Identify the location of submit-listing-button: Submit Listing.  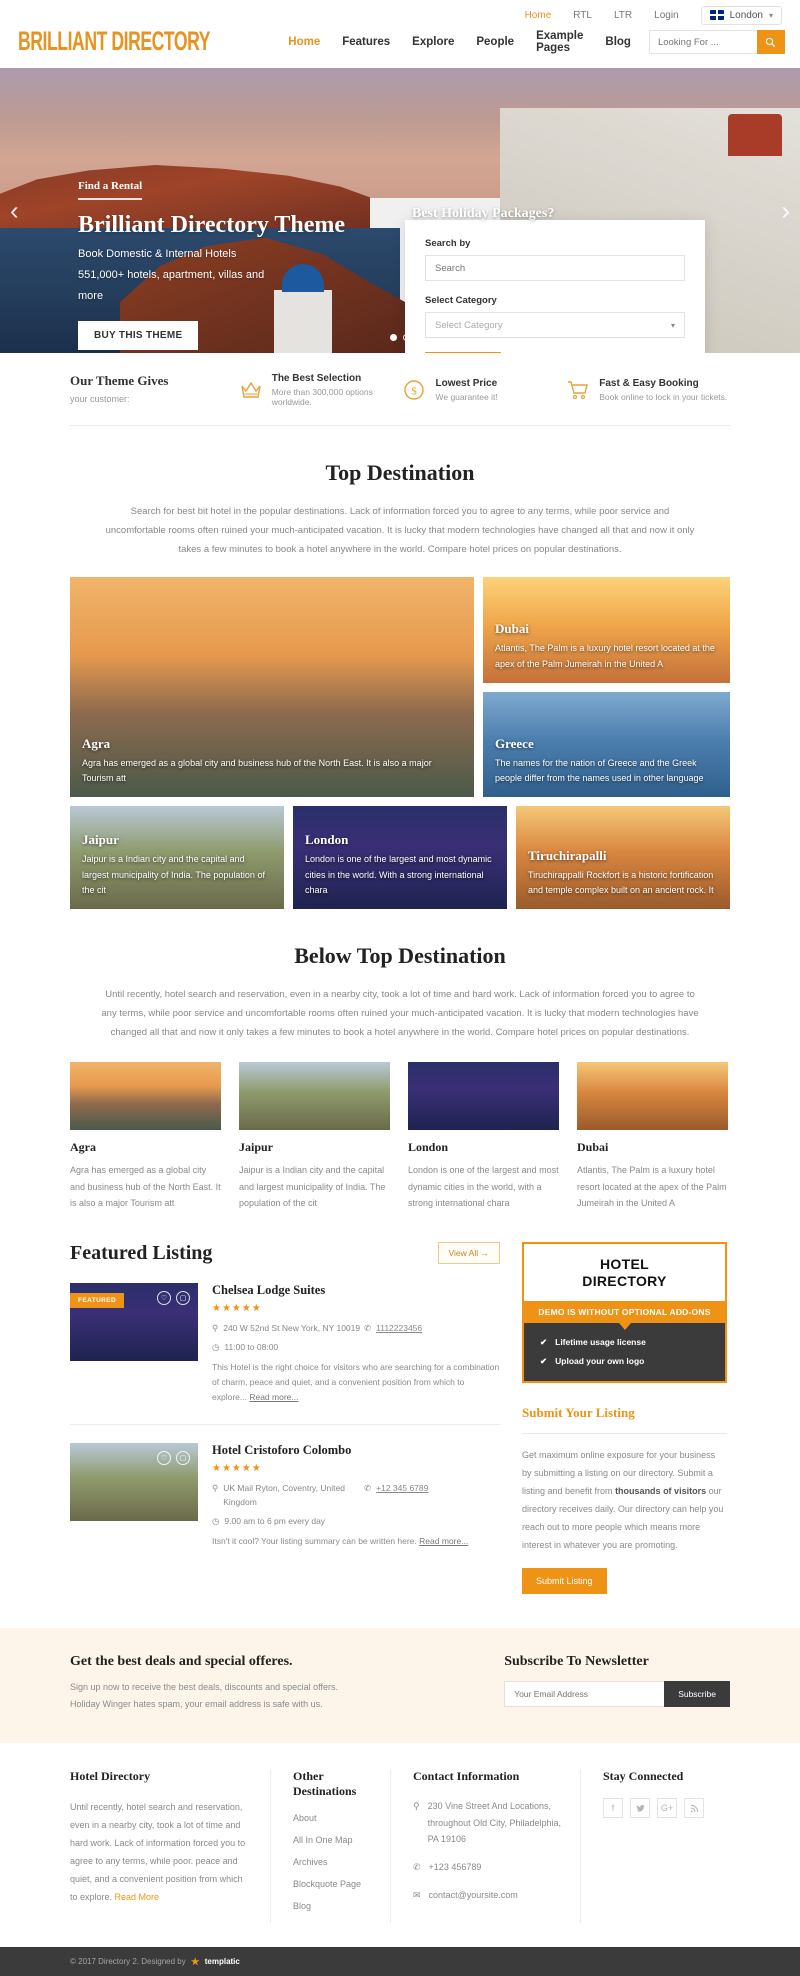
(564, 1580).